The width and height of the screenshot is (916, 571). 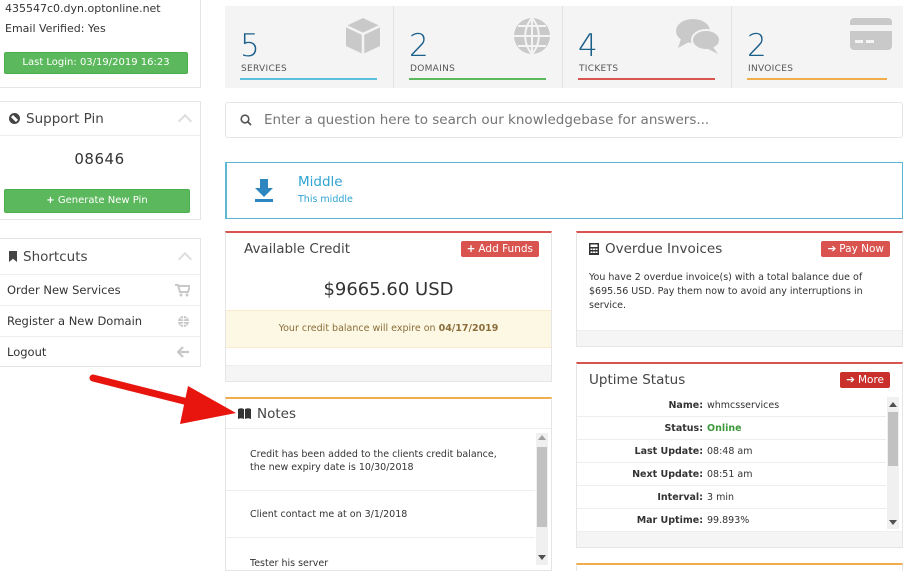 What do you see at coordinates (817, 47) in the screenshot?
I see `stat-invoices: 2 INVOICES` at bounding box center [817, 47].